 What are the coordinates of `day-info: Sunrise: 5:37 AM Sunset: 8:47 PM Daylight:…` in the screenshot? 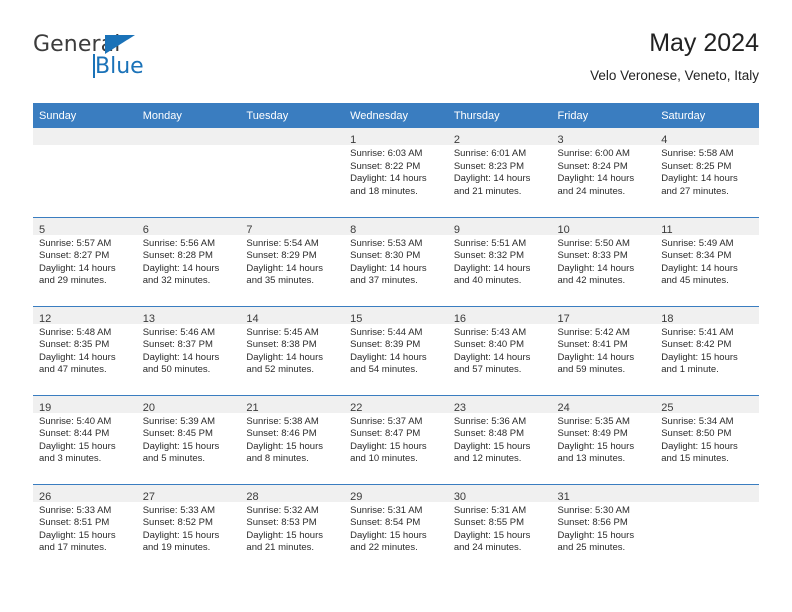 It's located at (396, 439).